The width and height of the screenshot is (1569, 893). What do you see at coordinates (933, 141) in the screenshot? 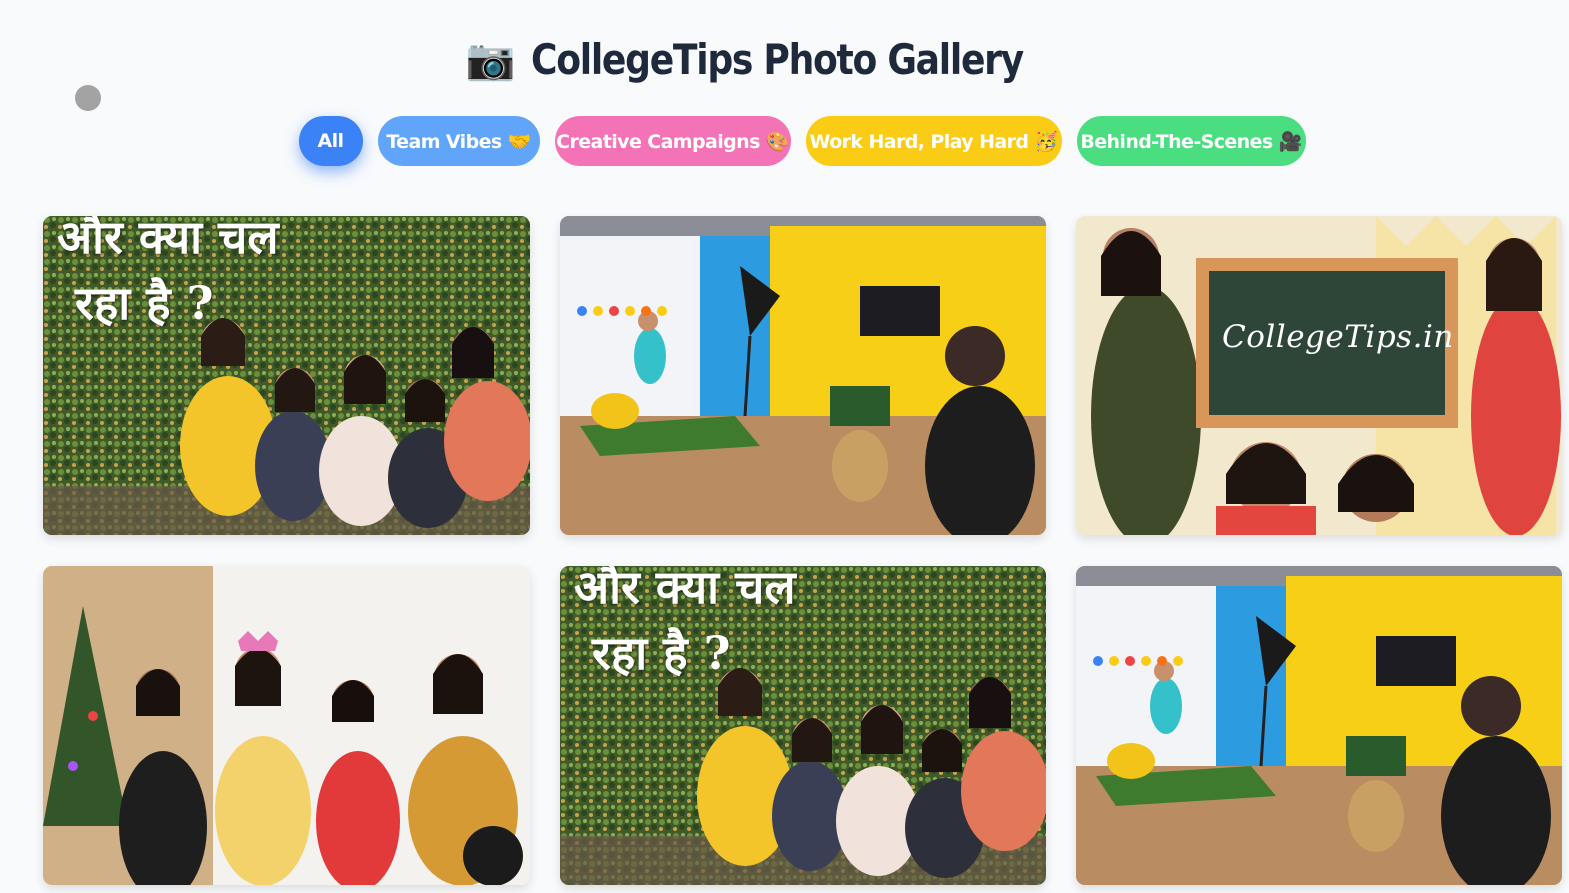
I see `filter-work-hard-play-hard-button: Work Hard, Play Hard 🥳` at bounding box center [933, 141].